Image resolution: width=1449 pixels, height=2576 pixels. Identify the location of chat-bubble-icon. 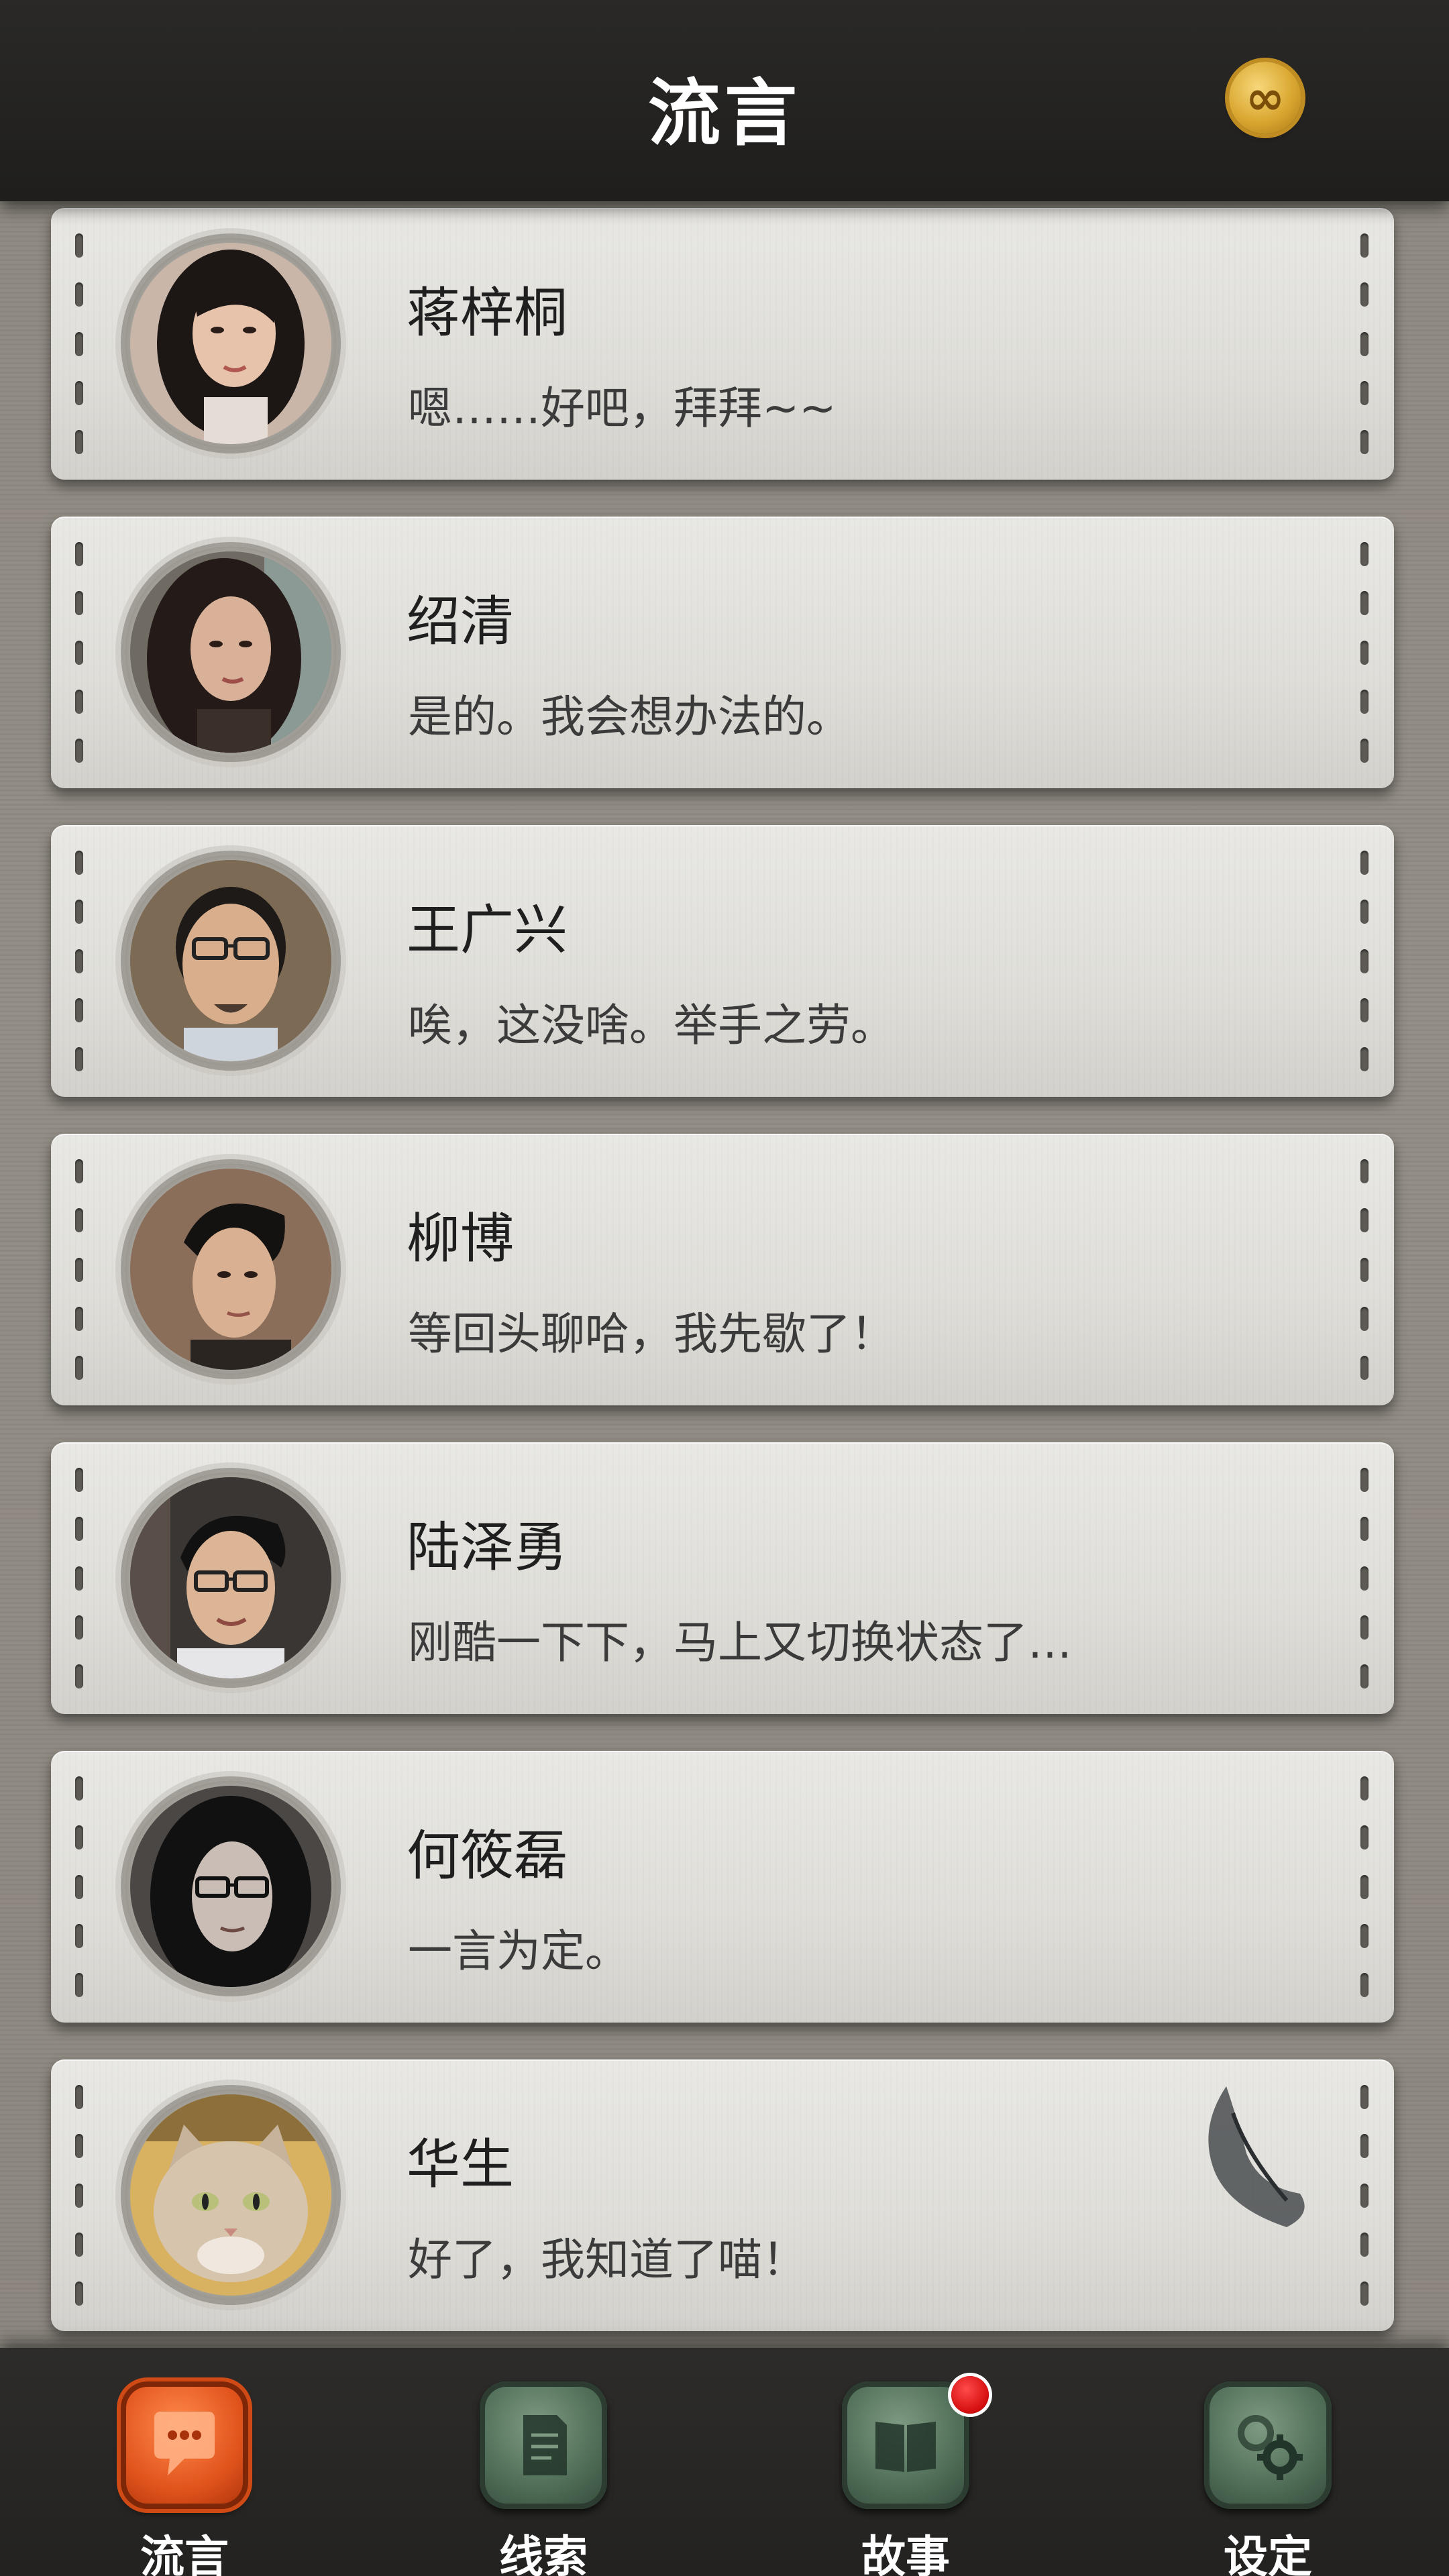
(184, 2445).